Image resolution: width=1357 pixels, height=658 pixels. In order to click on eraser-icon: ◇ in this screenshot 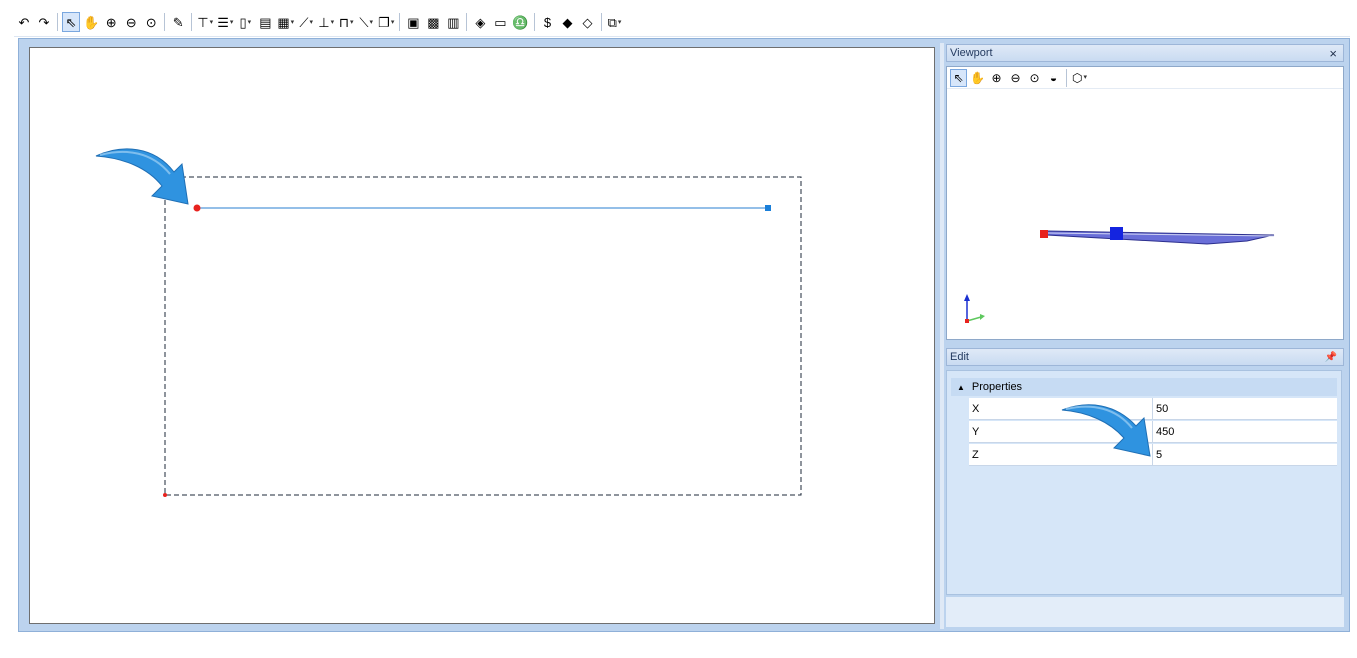, I will do `click(588, 22)`.